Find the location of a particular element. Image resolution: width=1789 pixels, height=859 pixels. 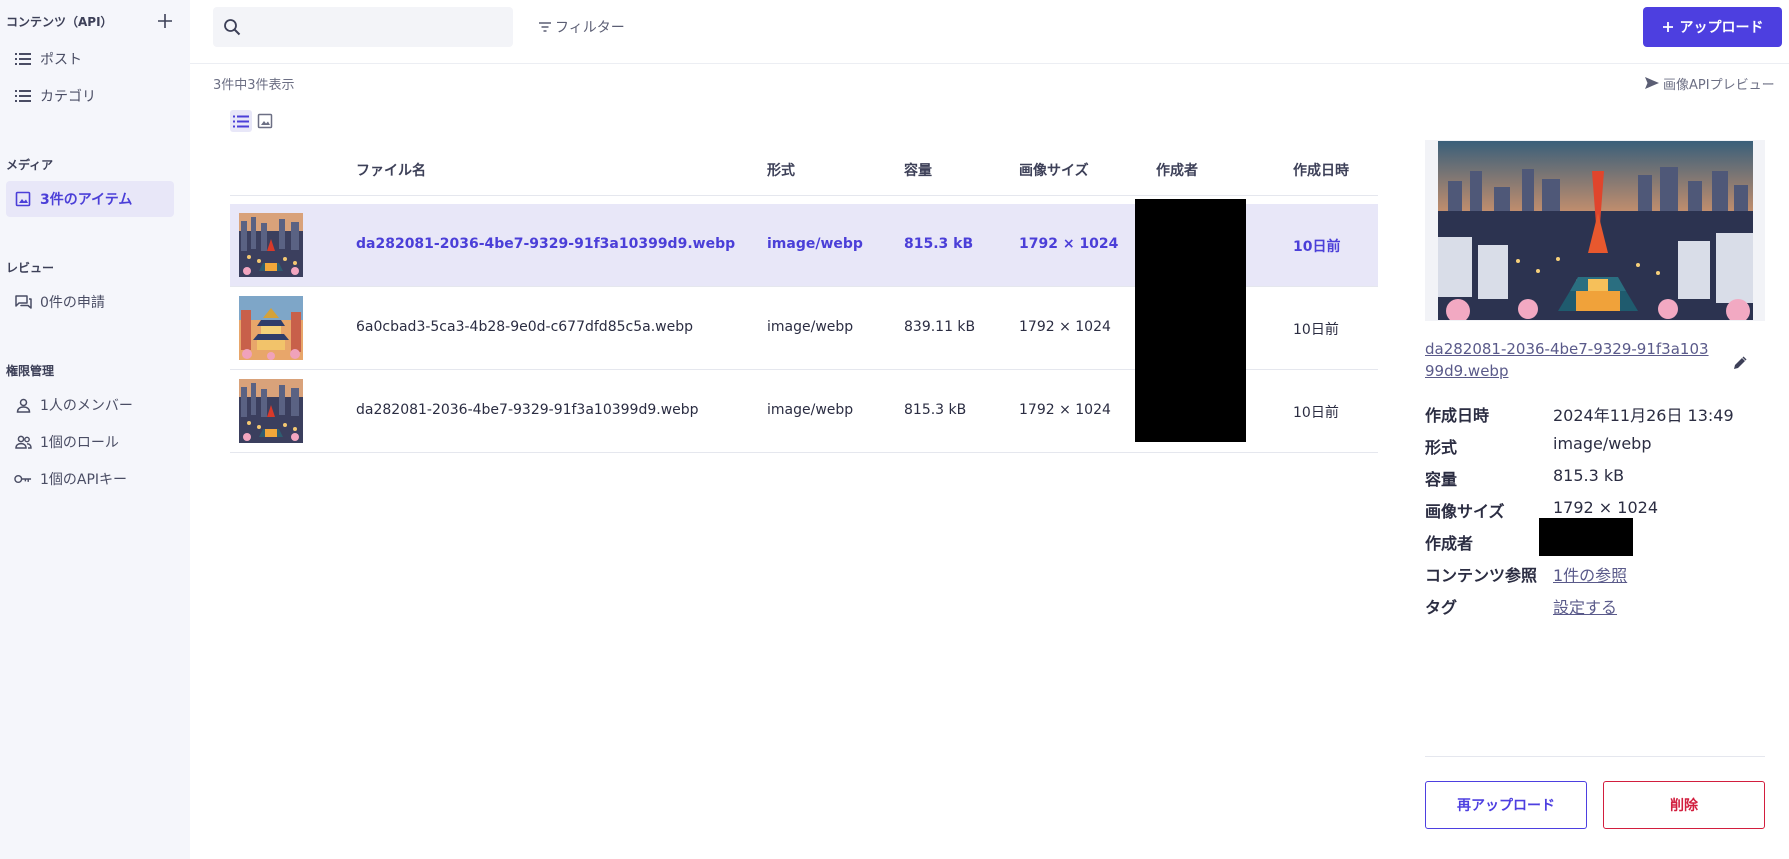

meta-key: 画像サイズ is located at coordinates (1465, 511).